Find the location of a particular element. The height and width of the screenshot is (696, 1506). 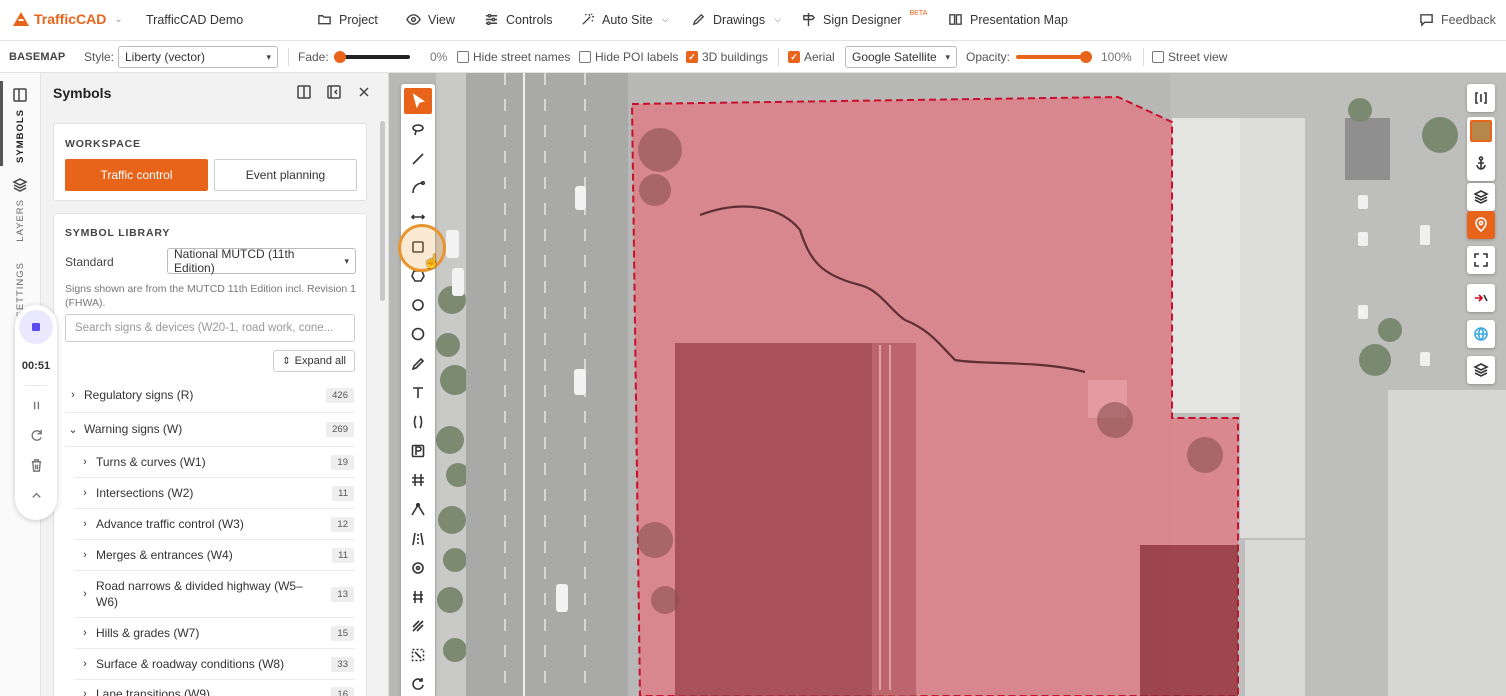

ellipse-tool is located at coordinates (418, 334).